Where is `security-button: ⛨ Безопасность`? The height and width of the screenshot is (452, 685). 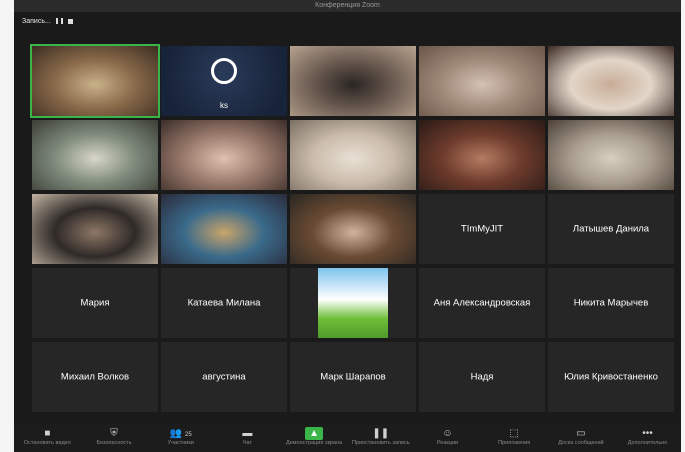
security-button: ⛨ Безопасность is located at coordinates (114, 436).